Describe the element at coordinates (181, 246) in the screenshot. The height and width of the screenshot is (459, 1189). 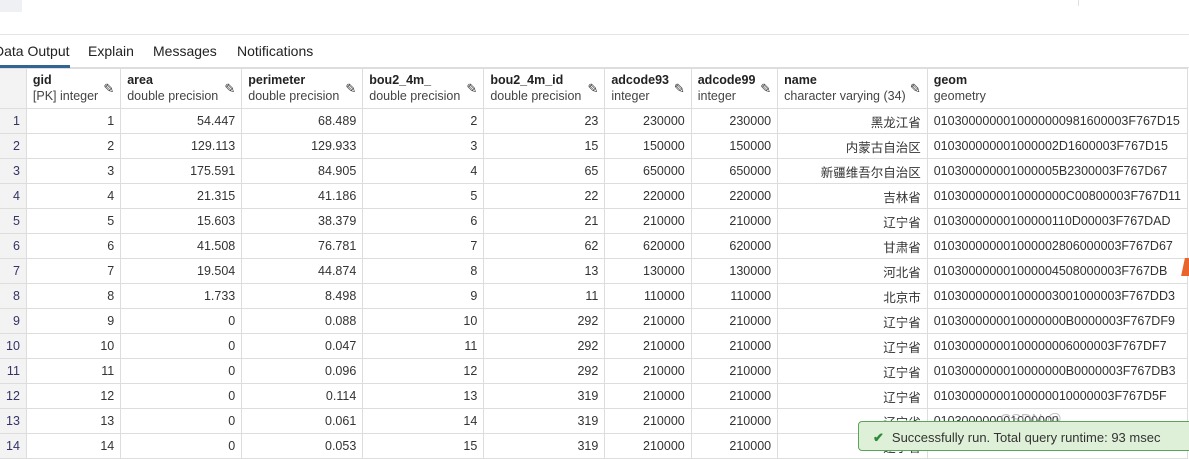
I see `cell-area: 41.508` at that location.